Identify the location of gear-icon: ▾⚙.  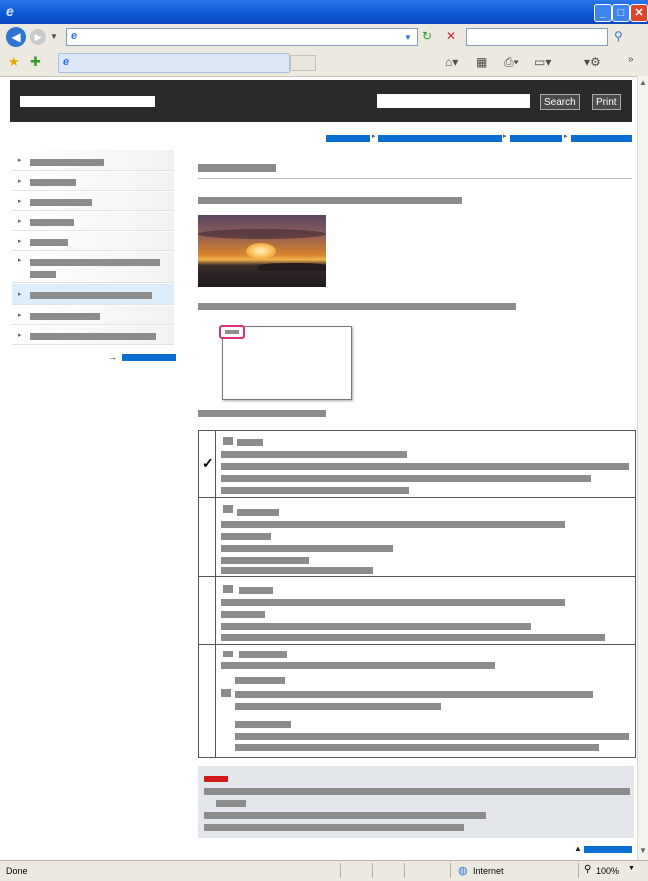
(592, 62).